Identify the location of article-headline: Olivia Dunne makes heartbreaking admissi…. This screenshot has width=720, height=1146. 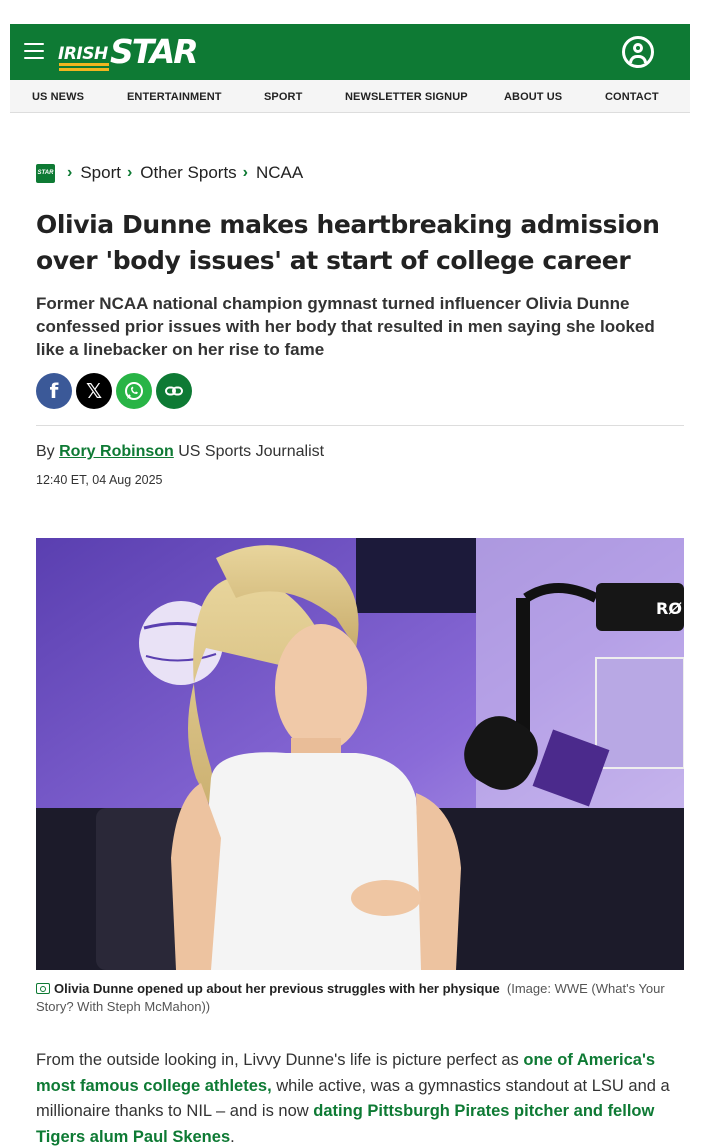
(348, 242).